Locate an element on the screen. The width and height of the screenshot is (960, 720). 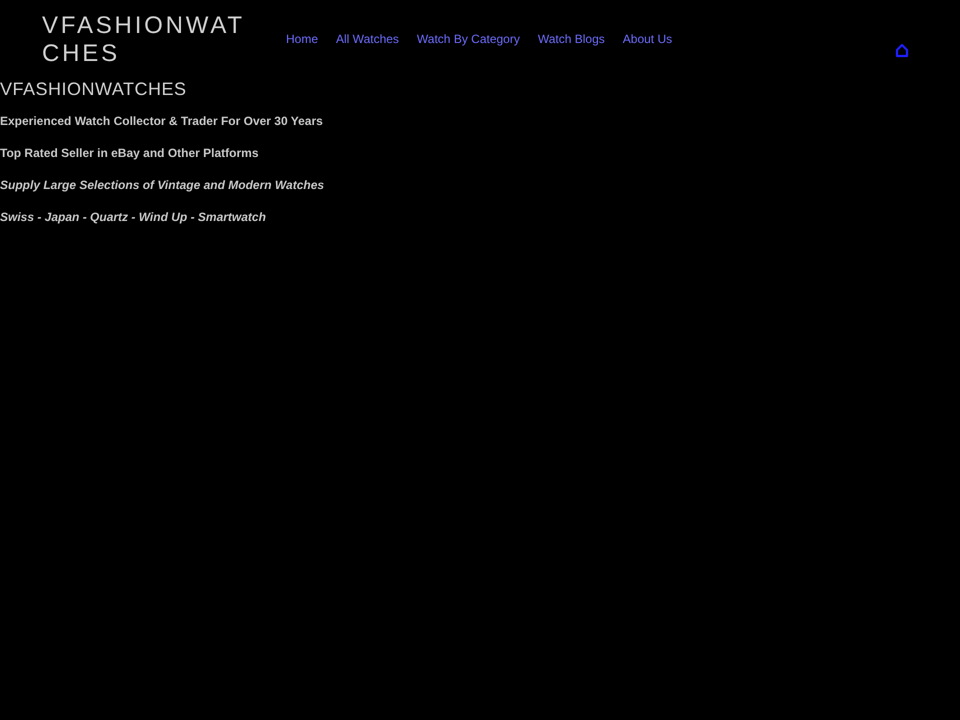
tagline-text: Top Rated Seller in eBay and Other Platforms is located at coordinates (130, 153).